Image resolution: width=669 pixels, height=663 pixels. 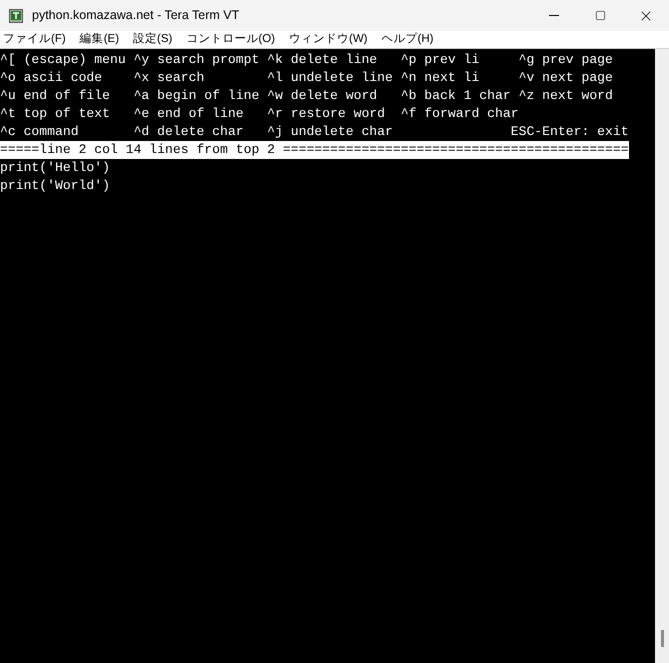 I want to click on terminal-app-icon, so click(x=16, y=15).